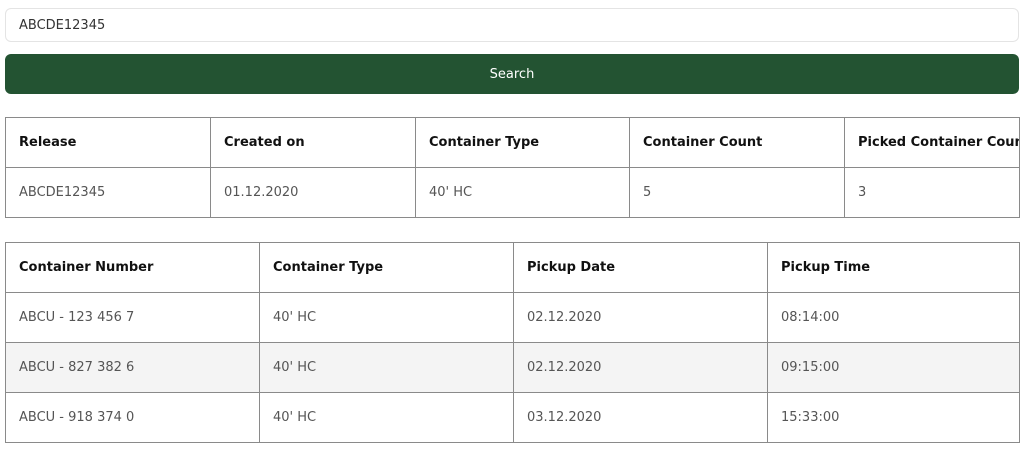 The image size is (1024, 451). What do you see at coordinates (932, 142) in the screenshot?
I see `column-header-picked-container-count: Picked Container Count` at bounding box center [932, 142].